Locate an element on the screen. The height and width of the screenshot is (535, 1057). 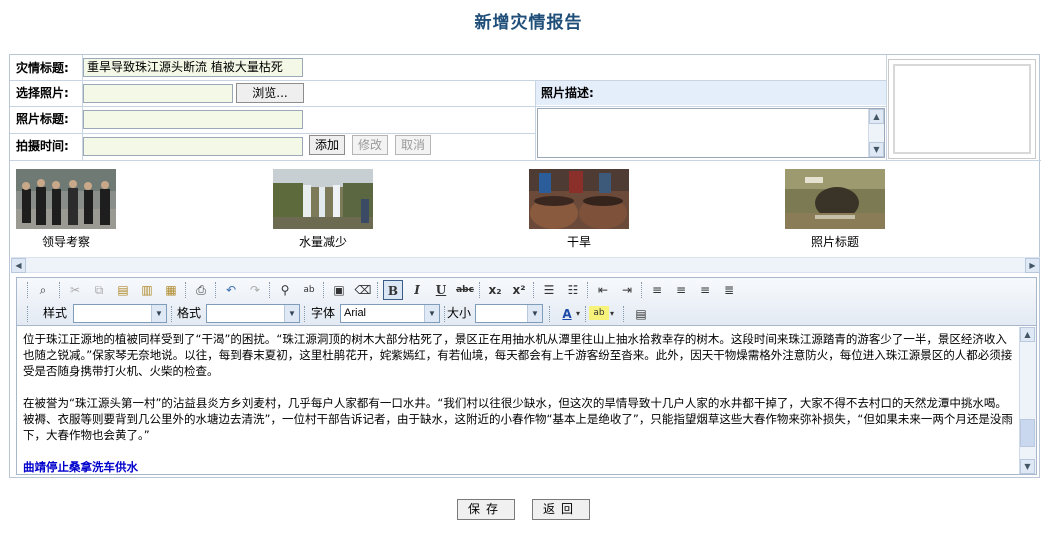
highlight-icon: ab is located at coordinates (599, 313).